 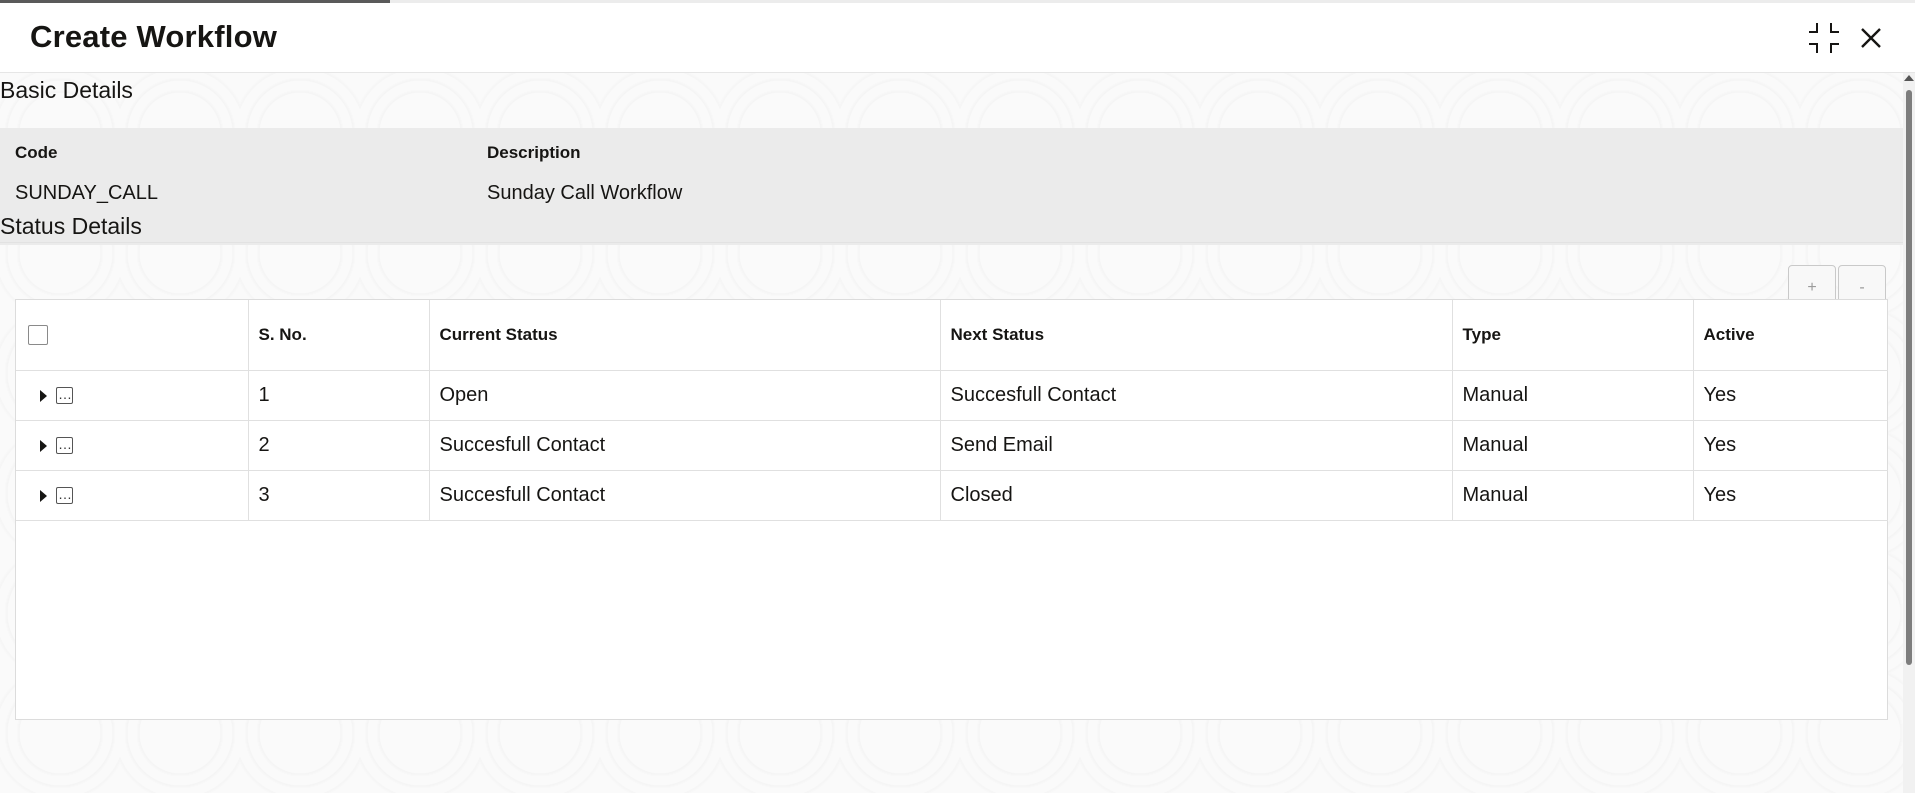 I want to click on column-header-active: Active, so click(x=1790, y=335).